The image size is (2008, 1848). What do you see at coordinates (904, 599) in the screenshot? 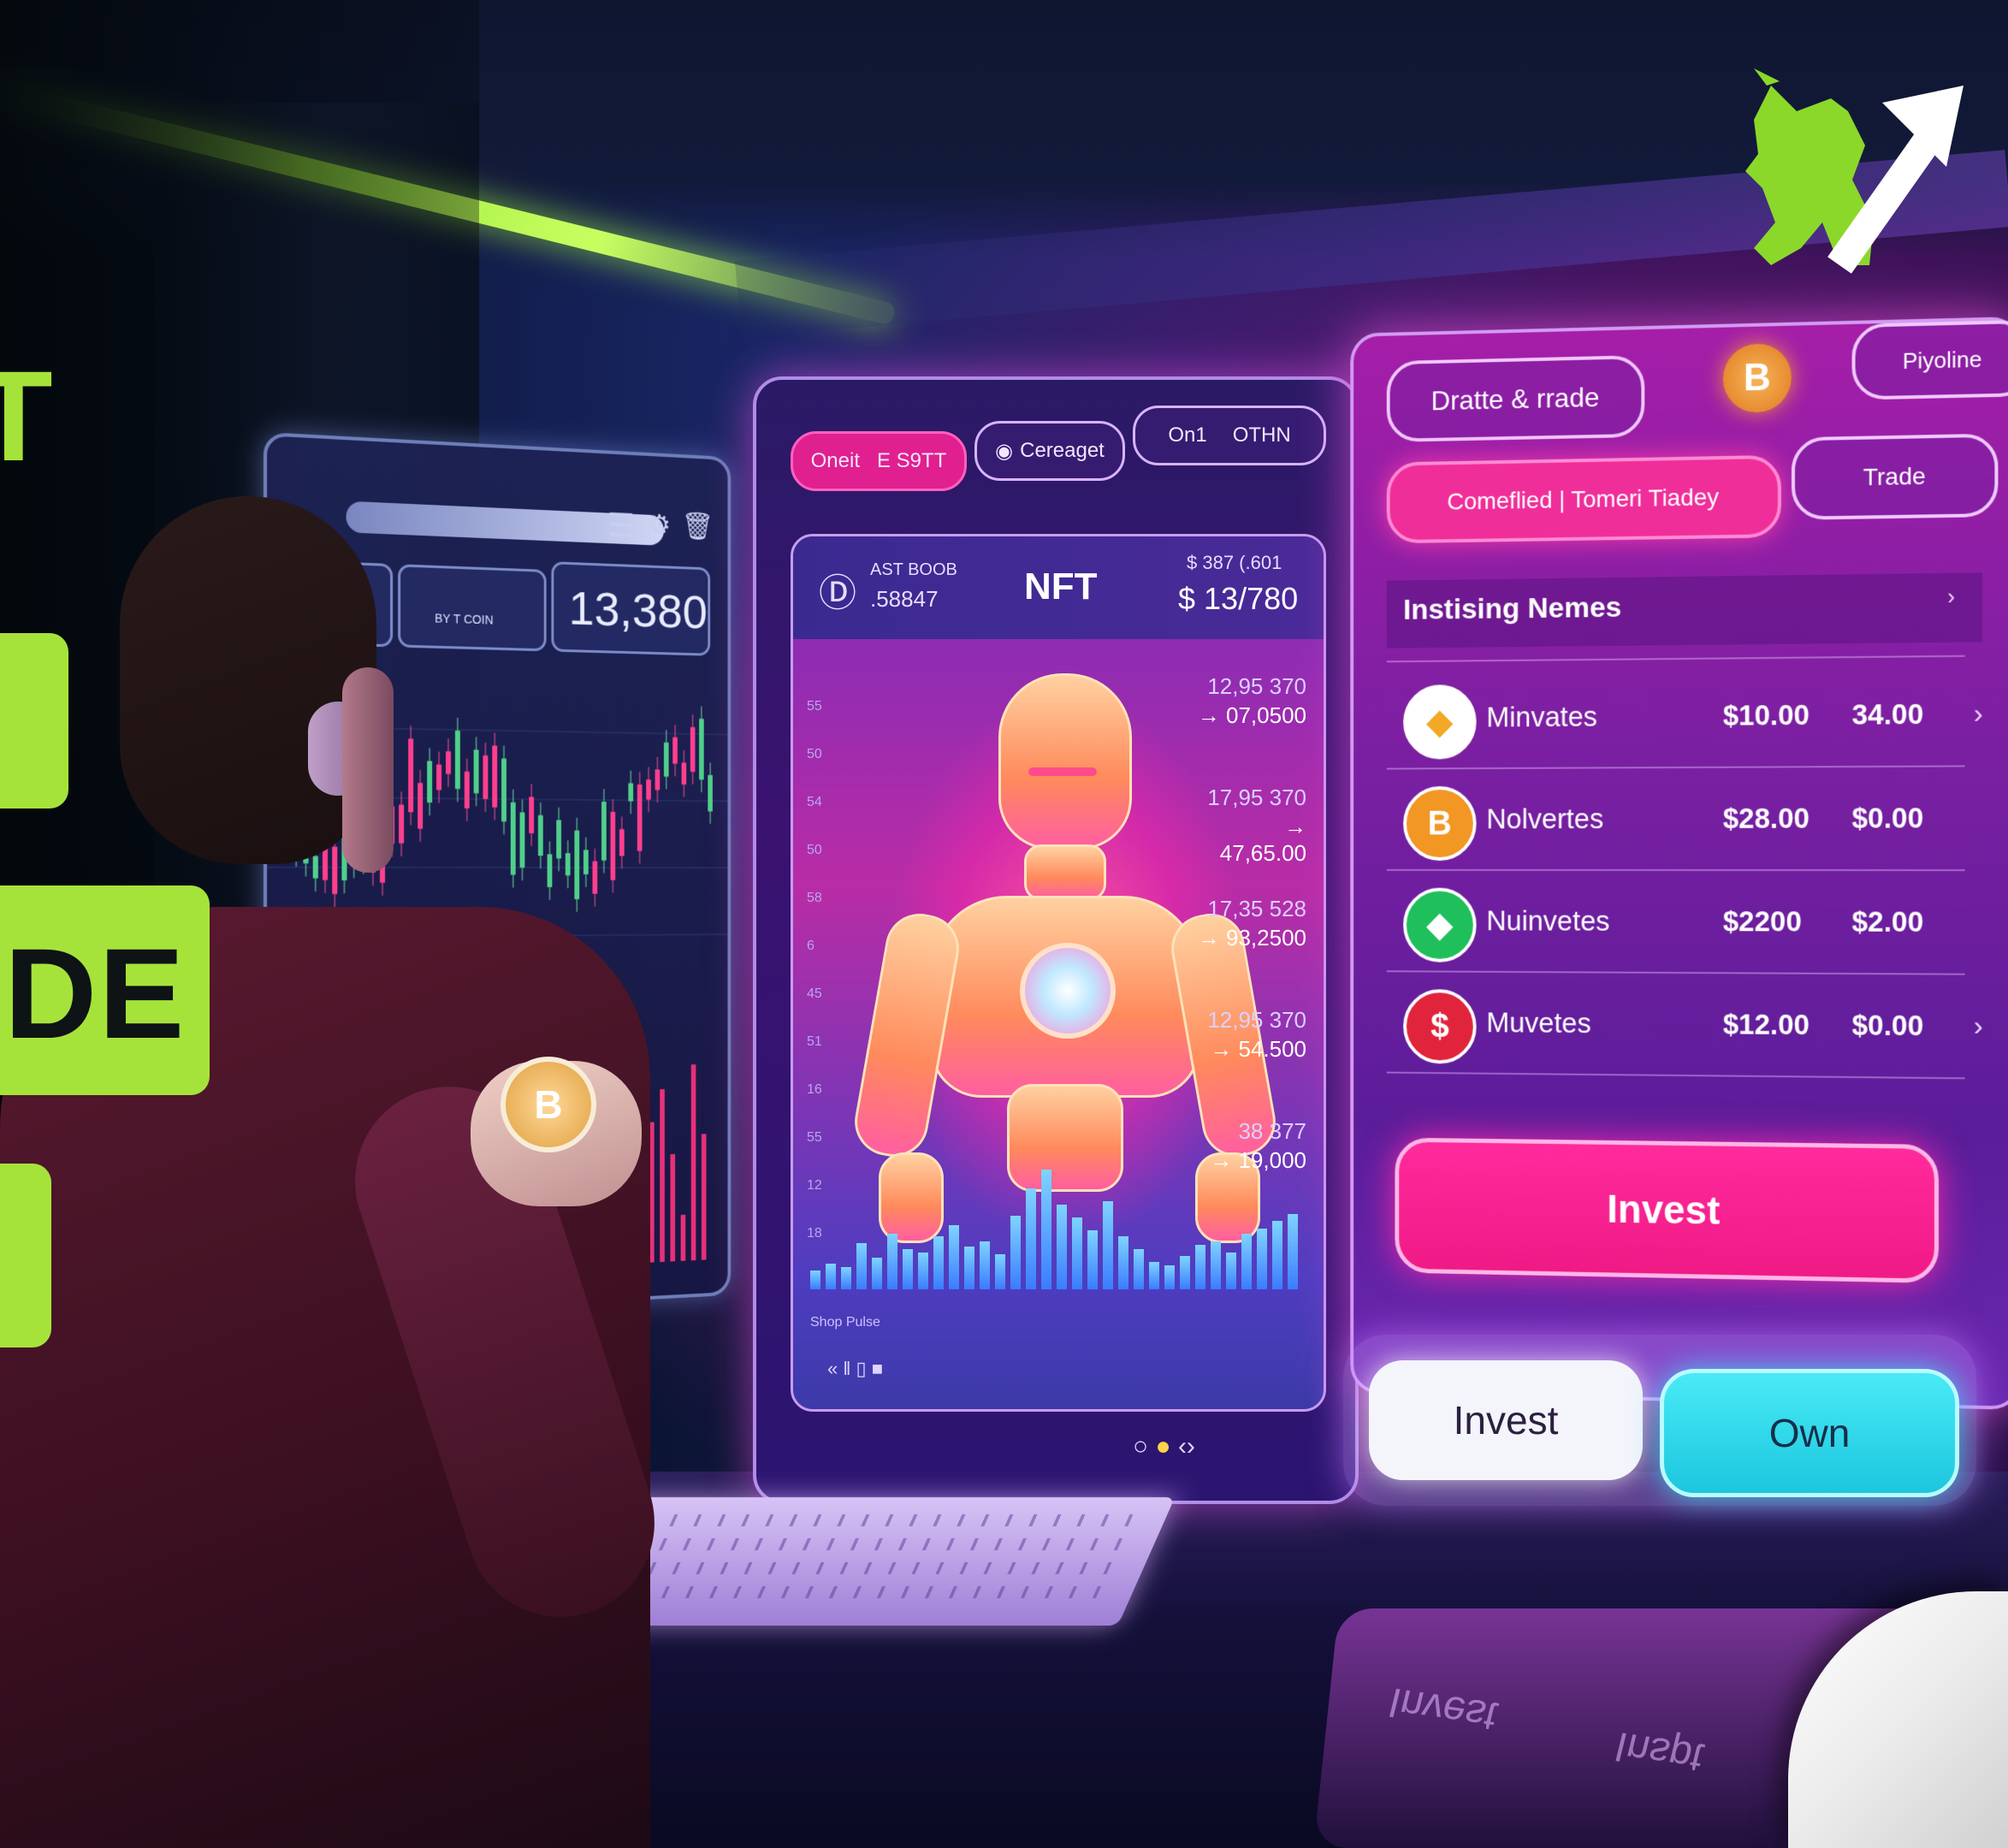
I see `nft-id: .58847` at bounding box center [904, 599].